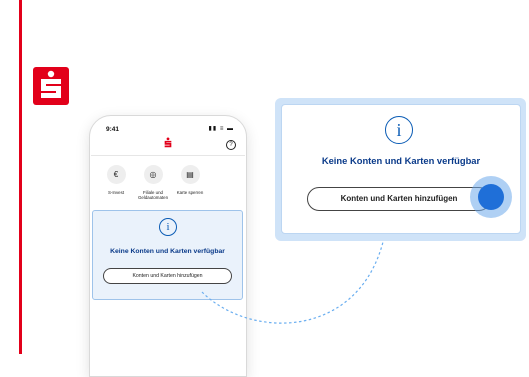  Describe the element at coordinates (491, 197) in the screenshot. I see `tap-indicator` at that location.